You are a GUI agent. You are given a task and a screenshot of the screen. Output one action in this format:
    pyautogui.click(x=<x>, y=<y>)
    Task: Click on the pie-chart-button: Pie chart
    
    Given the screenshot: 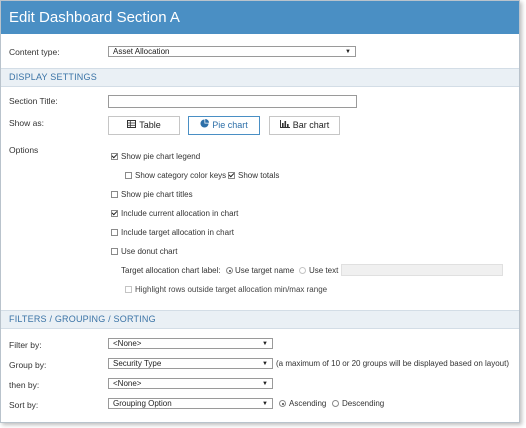 What is the action you would take?
    pyautogui.click(x=224, y=125)
    